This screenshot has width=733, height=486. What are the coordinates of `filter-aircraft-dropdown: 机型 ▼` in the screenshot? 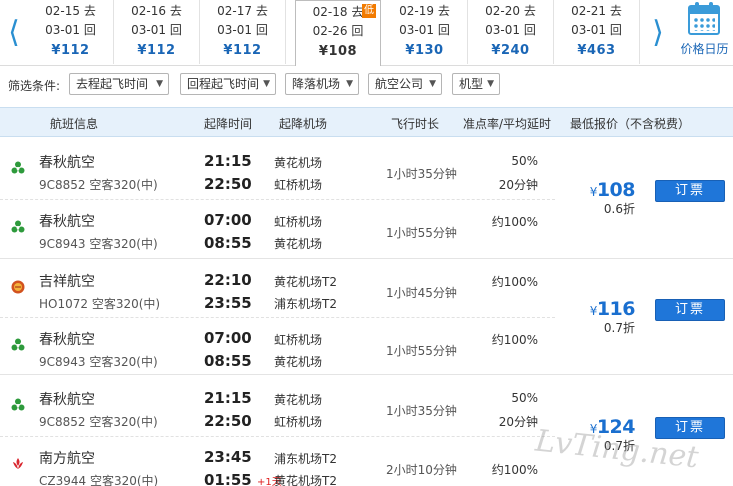 It's located at (476, 84).